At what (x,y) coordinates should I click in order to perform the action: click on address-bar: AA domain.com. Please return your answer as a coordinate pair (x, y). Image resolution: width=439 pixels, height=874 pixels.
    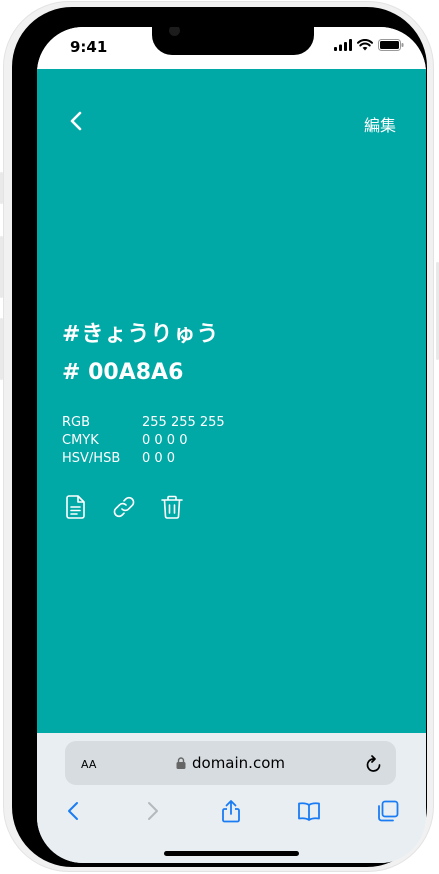
    Looking at the image, I should click on (230, 763).